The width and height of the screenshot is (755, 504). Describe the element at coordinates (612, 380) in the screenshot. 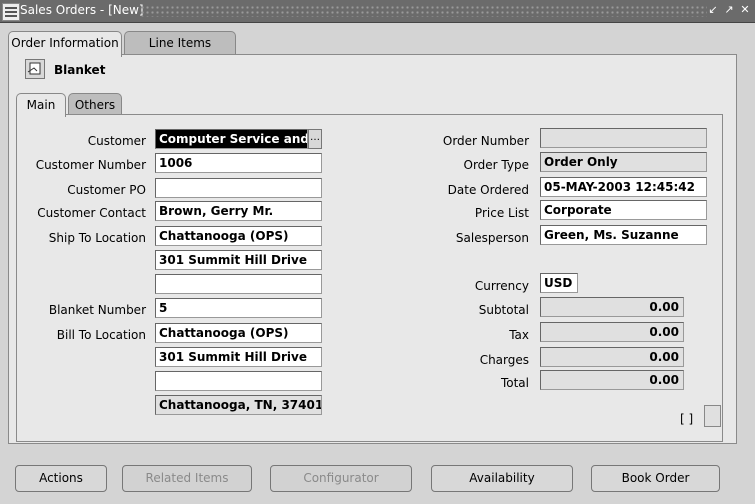

I see `total-field: 0.00` at that location.